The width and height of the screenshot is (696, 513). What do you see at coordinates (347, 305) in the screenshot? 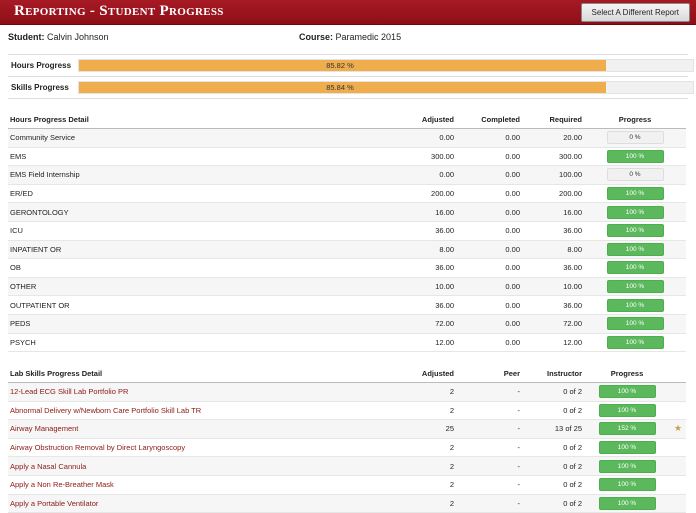
I see `table-row: OUTPATIENT OR 36.00 0.00 36.00 100 %` at bounding box center [347, 305].